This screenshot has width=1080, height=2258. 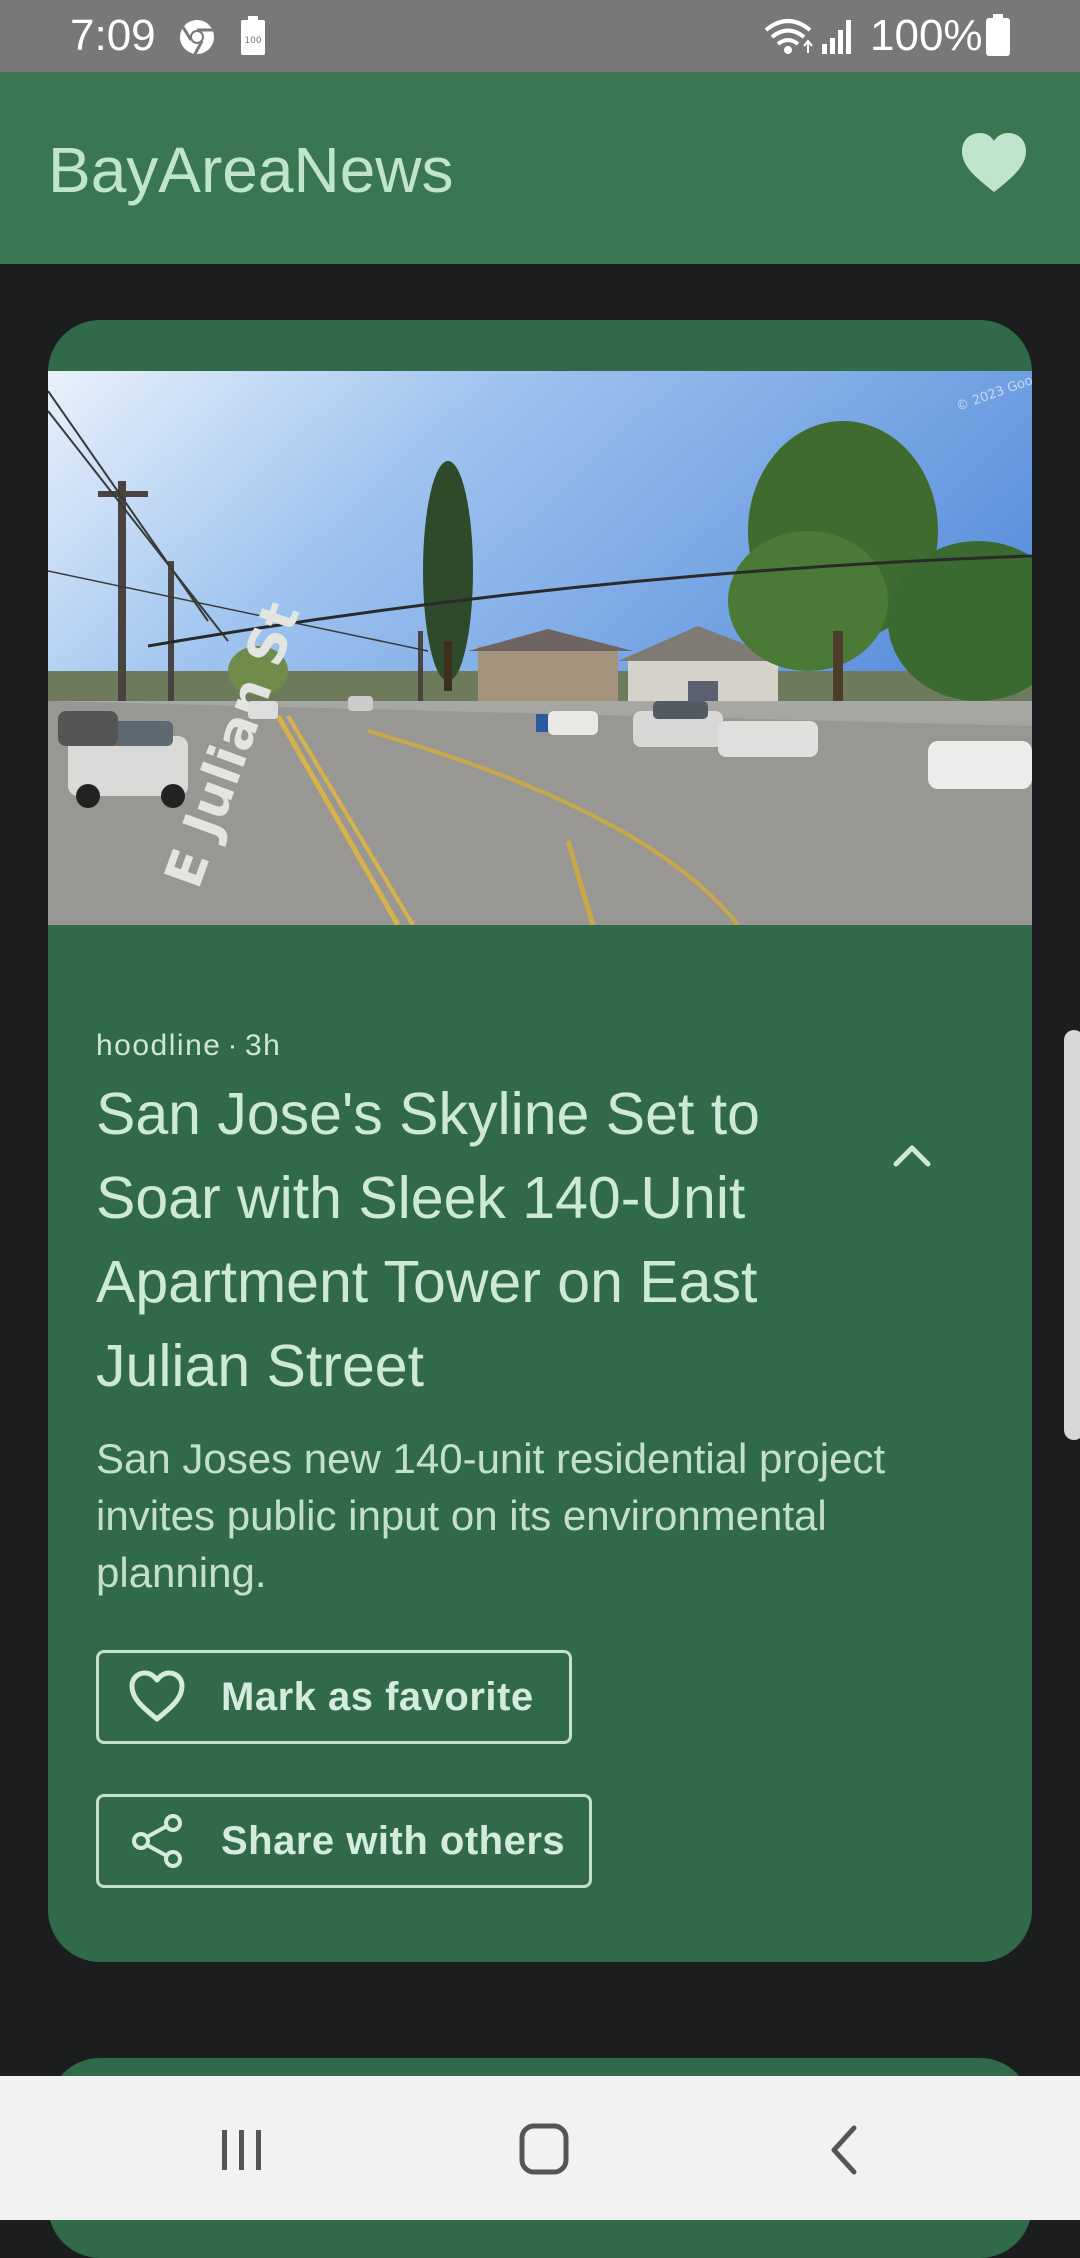 What do you see at coordinates (836, 37) in the screenshot?
I see `signal-icon` at bounding box center [836, 37].